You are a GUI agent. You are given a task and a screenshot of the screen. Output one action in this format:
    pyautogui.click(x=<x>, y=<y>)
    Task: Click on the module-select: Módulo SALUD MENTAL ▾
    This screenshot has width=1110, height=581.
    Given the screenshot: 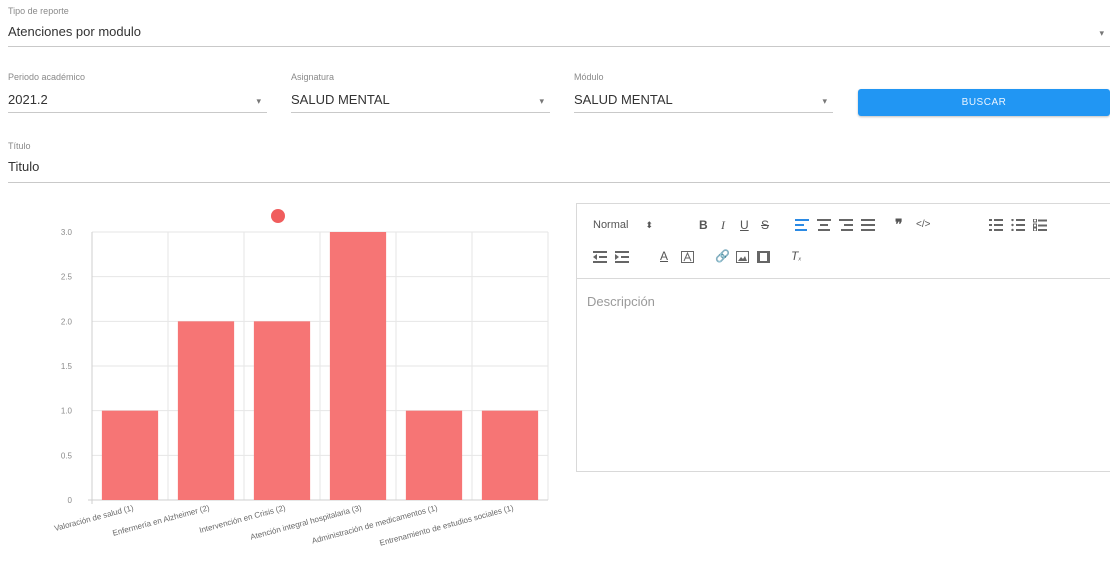 What is the action you would take?
    pyautogui.click(x=703, y=92)
    